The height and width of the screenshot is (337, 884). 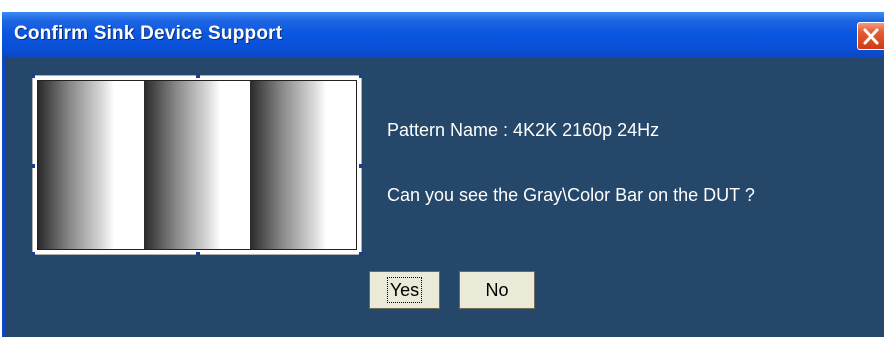 I want to click on no-button-label: No, so click(x=497, y=290).